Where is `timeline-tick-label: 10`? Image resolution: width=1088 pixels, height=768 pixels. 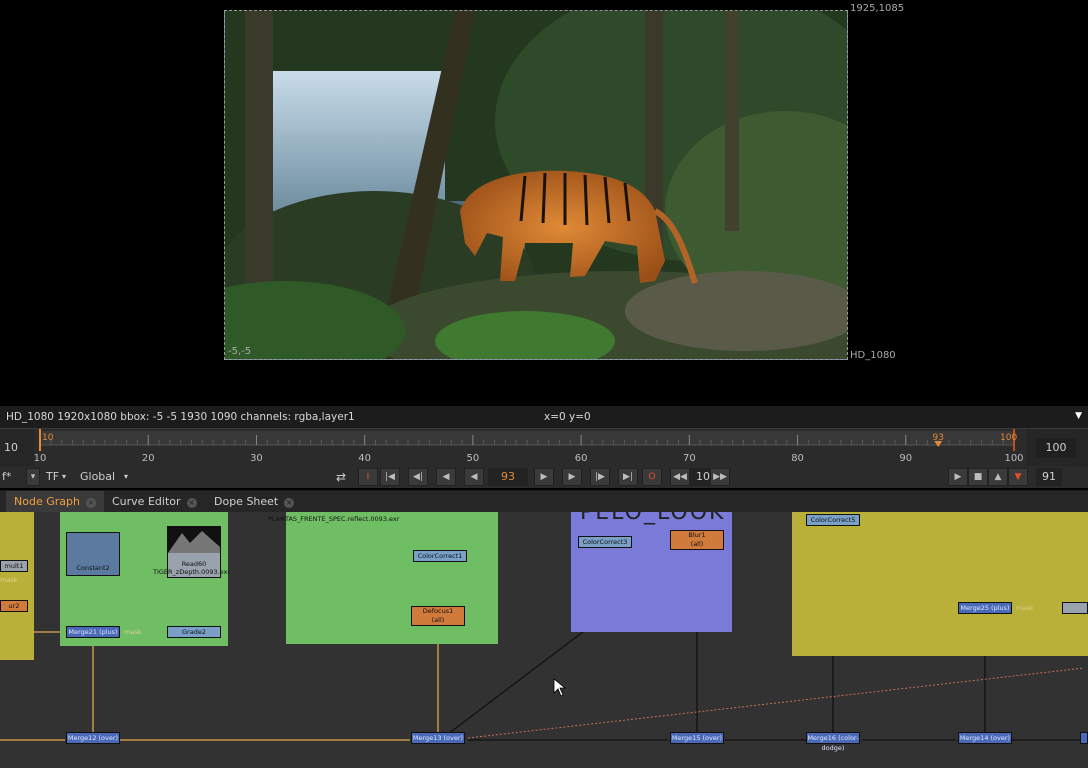 timeline-tick-label: 10 is located at coordinates (40, 458).